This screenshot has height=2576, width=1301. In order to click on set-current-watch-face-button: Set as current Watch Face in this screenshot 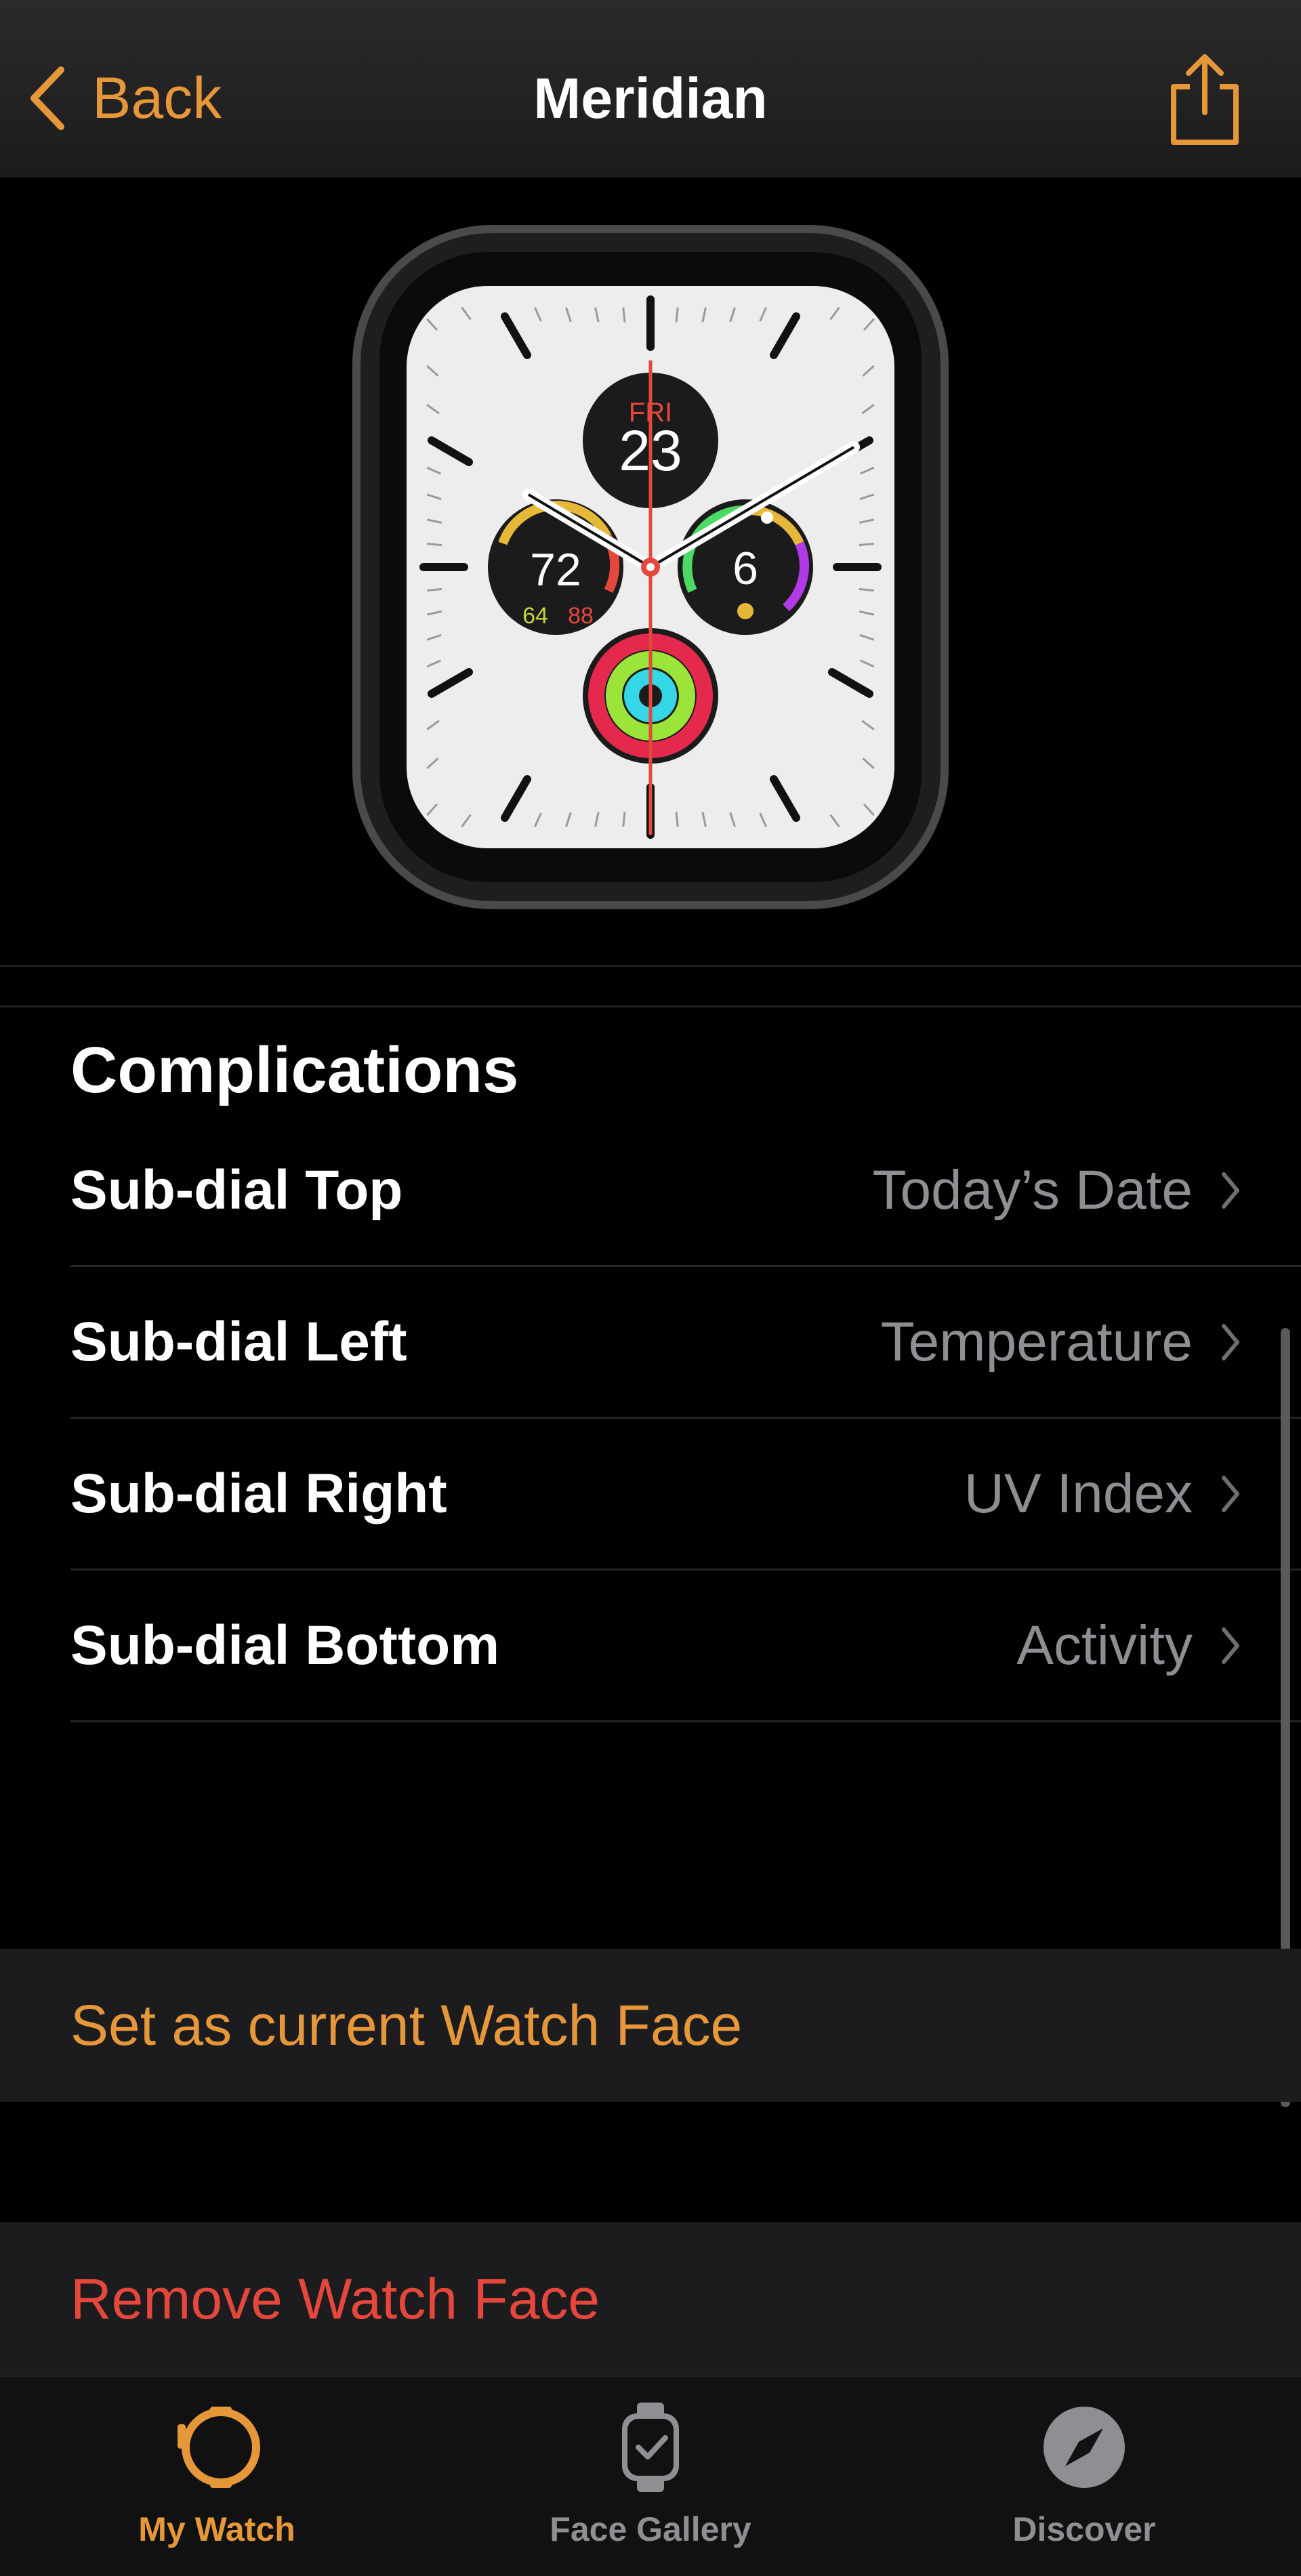, I will do `click(650, 2025)`.